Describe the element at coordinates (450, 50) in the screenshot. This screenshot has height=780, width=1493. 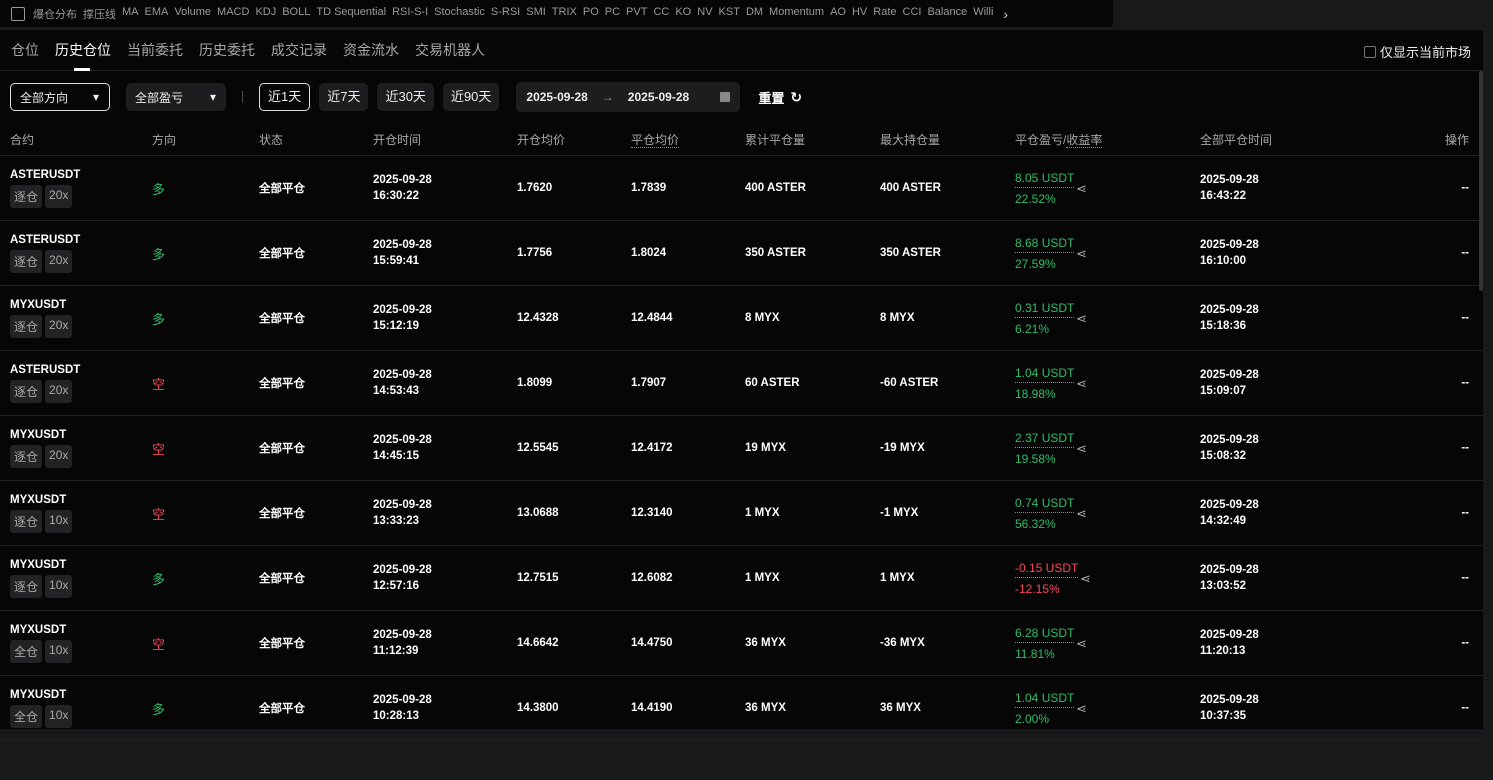
I see `tab-item: 交易机器人` at that location.